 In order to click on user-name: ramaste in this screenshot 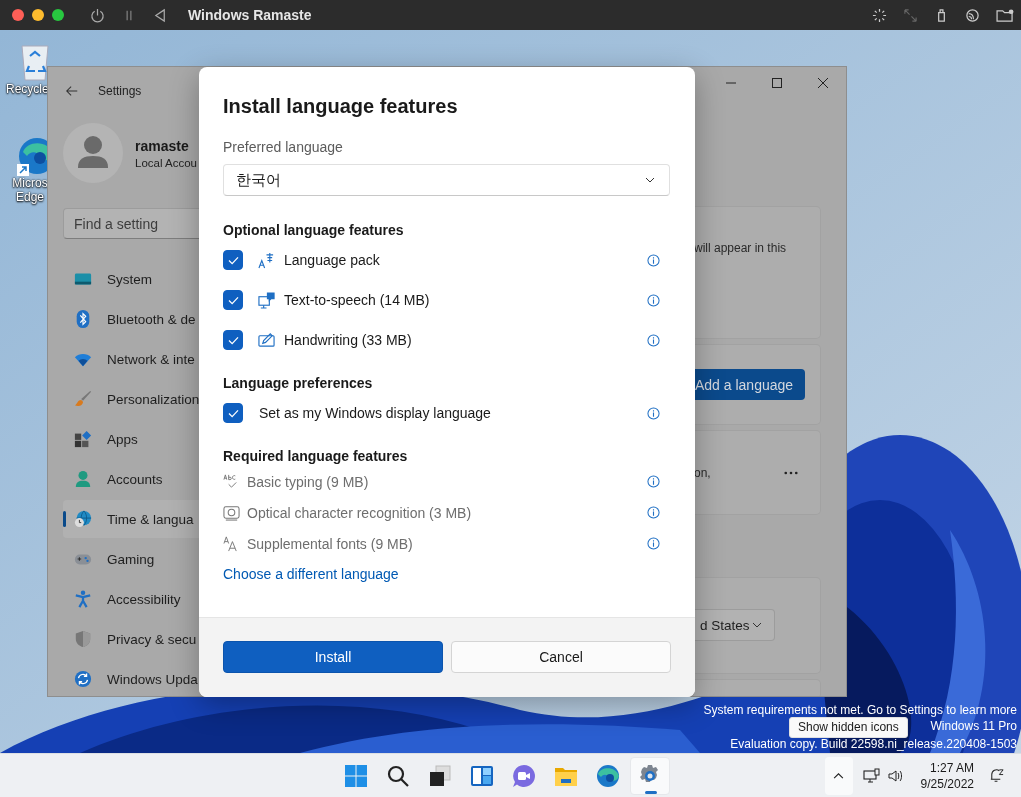, I will do `click(162, 145)`.